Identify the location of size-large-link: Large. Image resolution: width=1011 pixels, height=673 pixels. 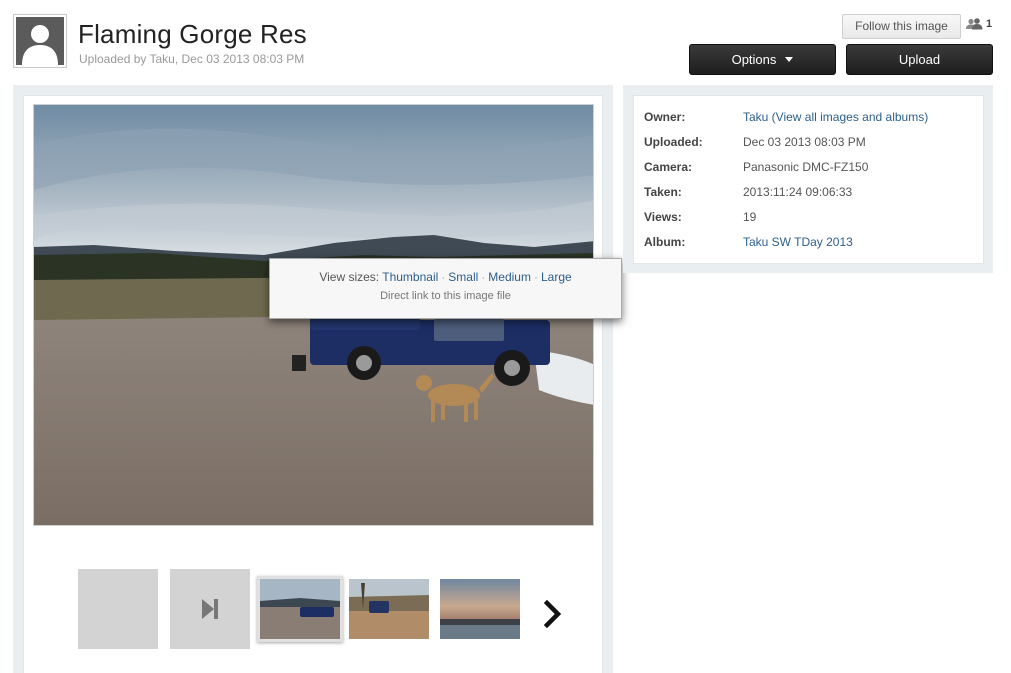
(556, 277).